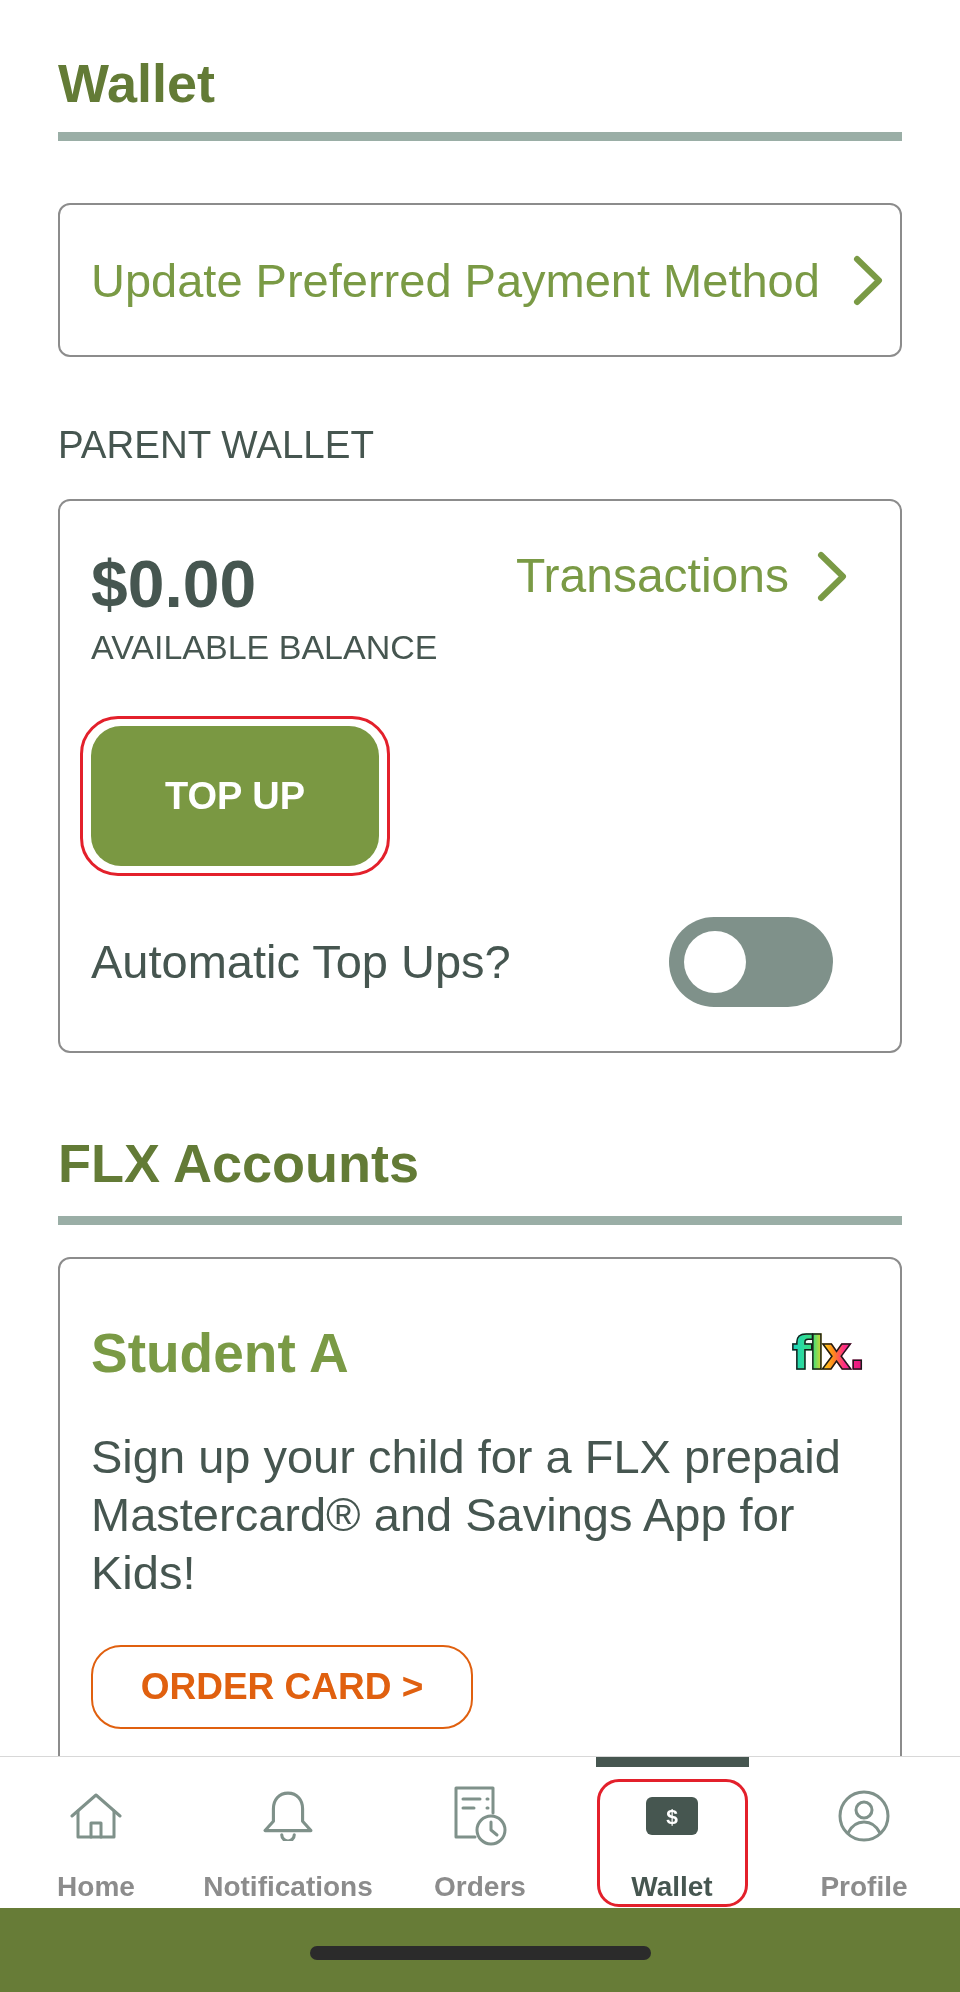 The width and height of the screenshot is (960, 1992). Describe the element at coordinates (682, 576) in the screenshot. I see `transactions-link: Transactions` at that location.